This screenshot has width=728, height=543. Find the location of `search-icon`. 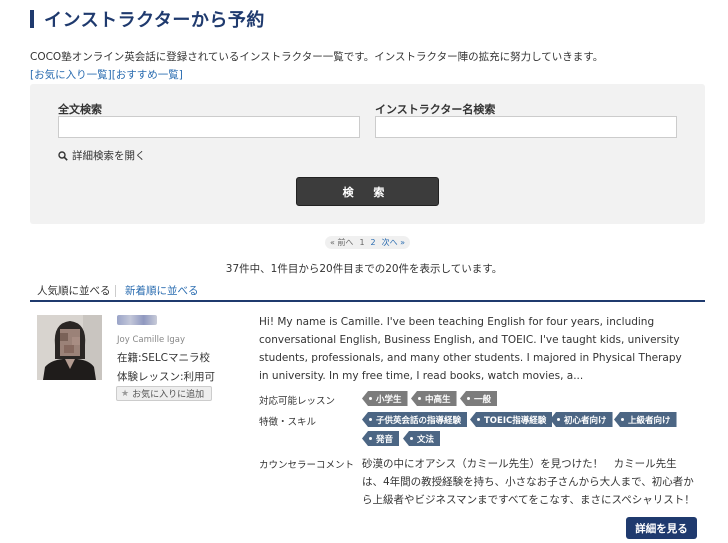

search-icon is located at coordinates (63, 155).